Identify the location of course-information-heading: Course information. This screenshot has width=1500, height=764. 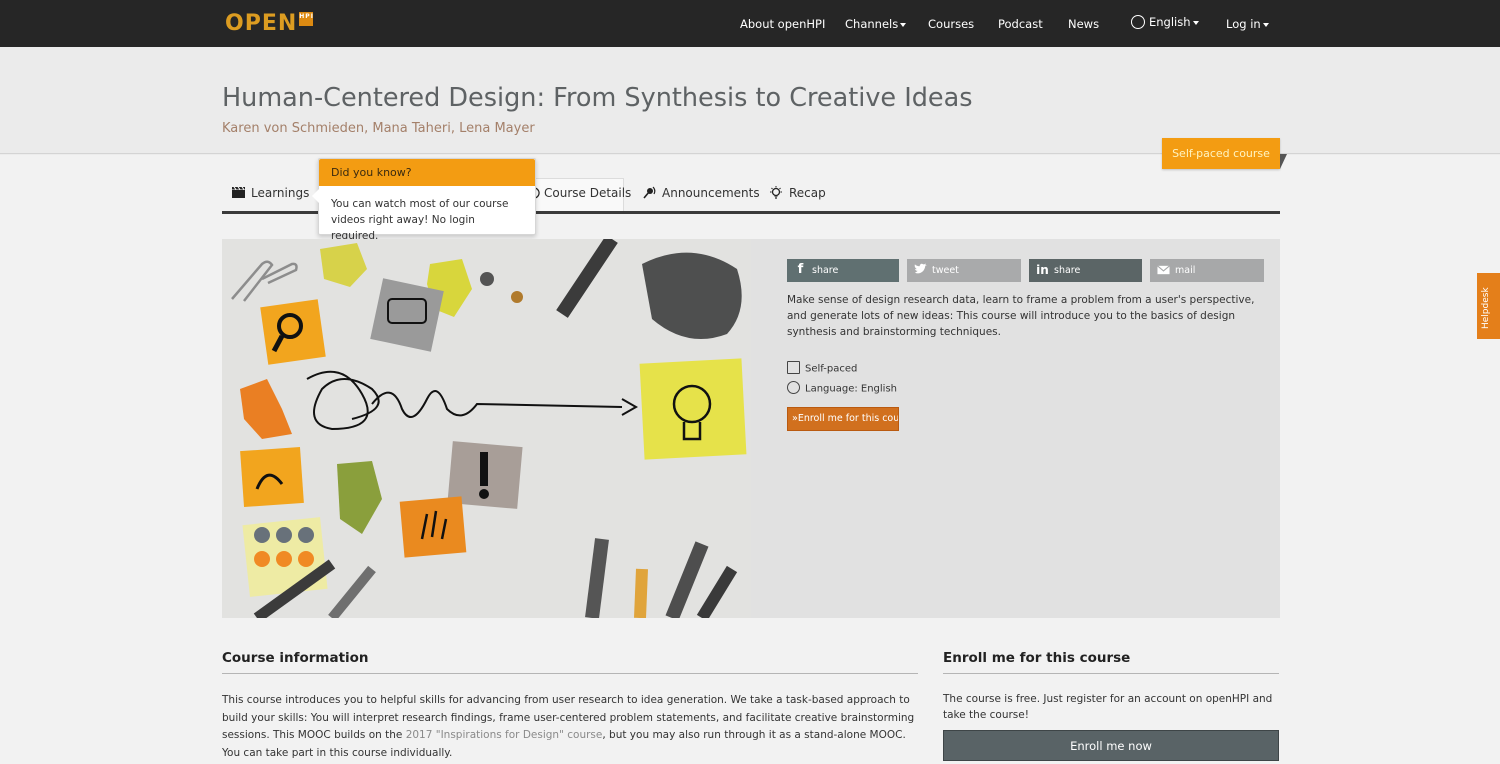
(295, 658).